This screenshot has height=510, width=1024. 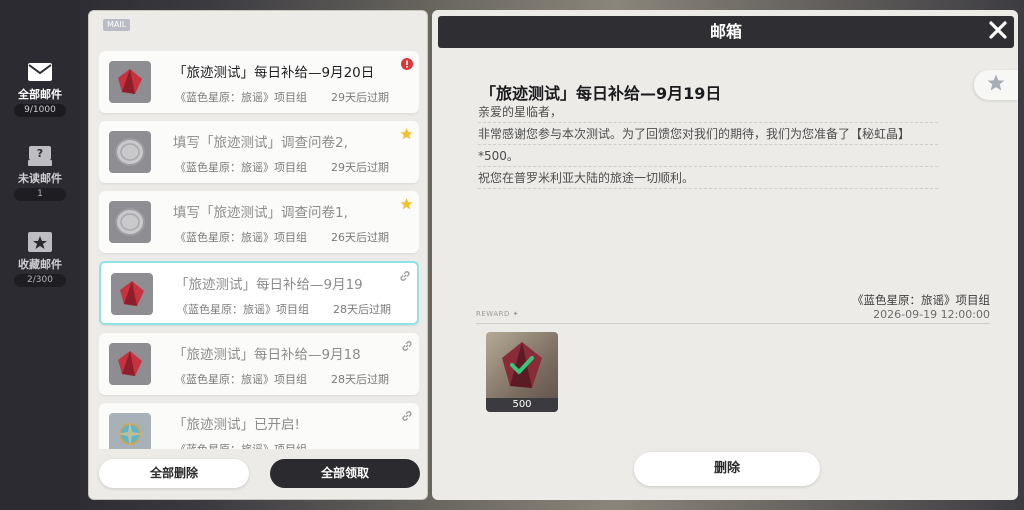 What do you see at coordinates (522, 405) in the screenshot?
I see `reward-quantity: 500` at bounding box center [522, 405].